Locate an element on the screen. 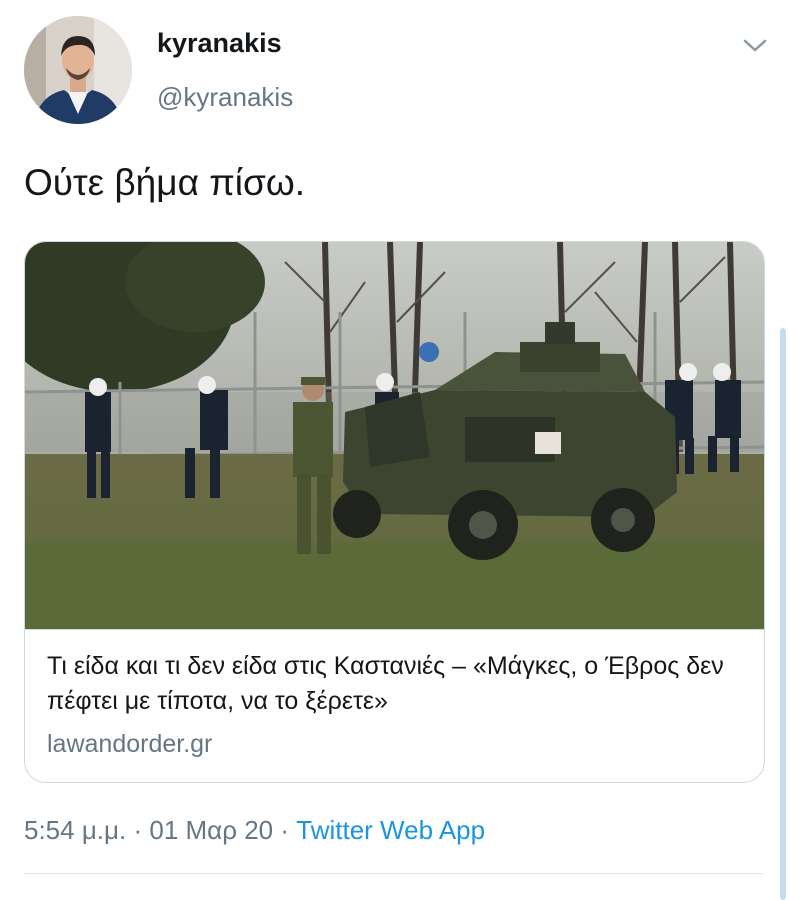 The image size is (788, 900). divider is located at coordinates (394, 873).